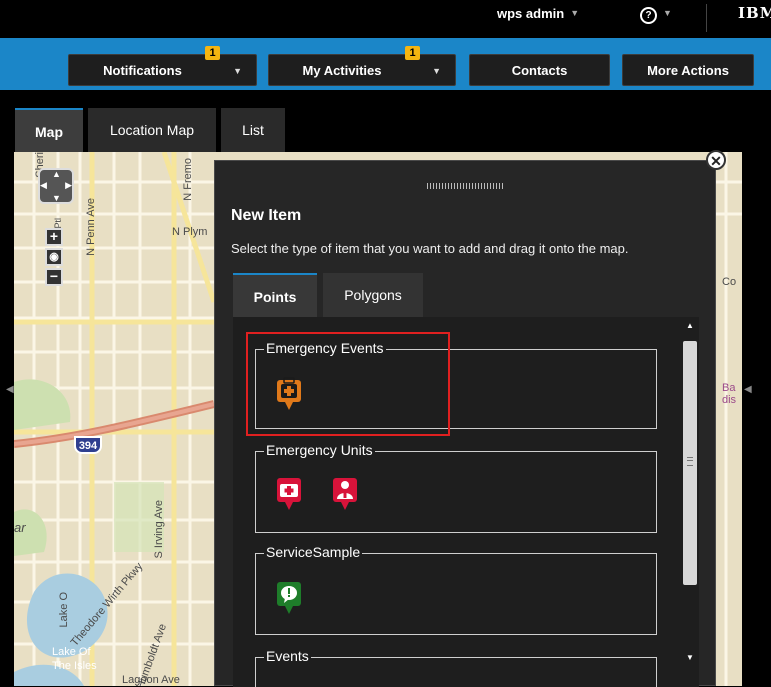 The width and height of the screenshot is (771, 687). I want to click on my-activities-button: My Activities 1 ▼, so click(362, 66).